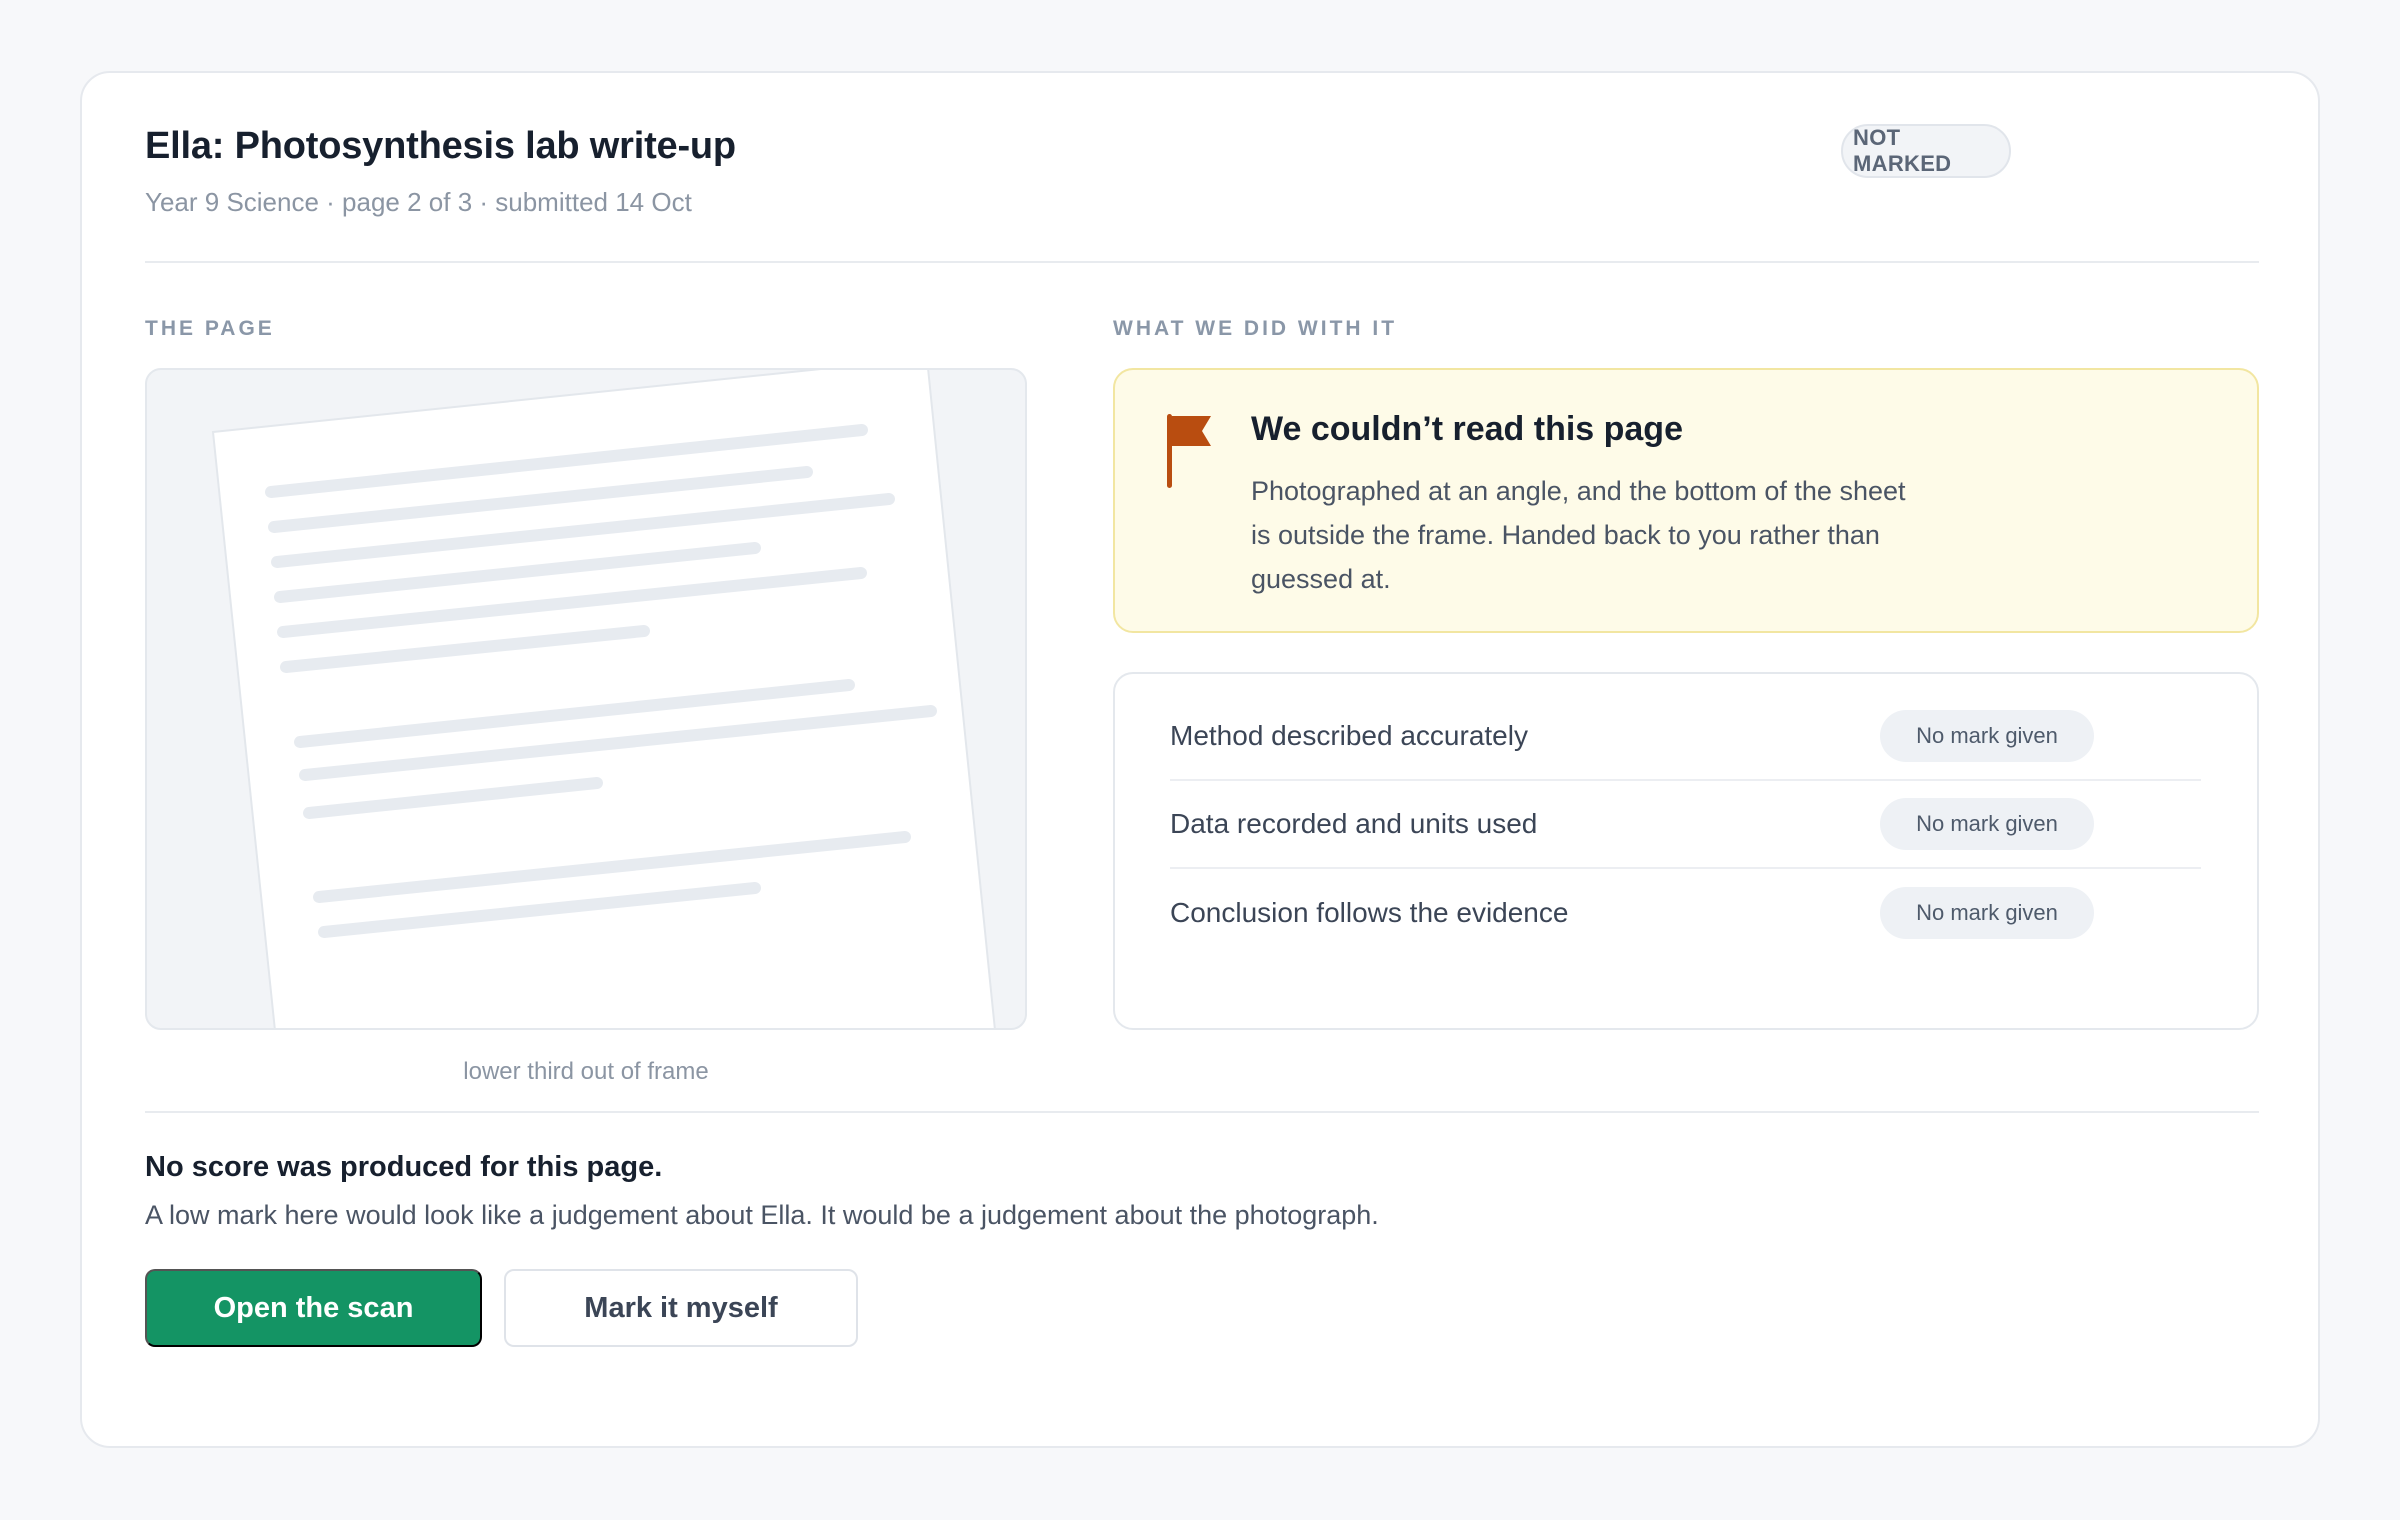  What do you see at coordinates (1369, 912) in the screenshot?
I see `criterion-label: Conclusion follows the evidence` at bounding box center [1369, 912].